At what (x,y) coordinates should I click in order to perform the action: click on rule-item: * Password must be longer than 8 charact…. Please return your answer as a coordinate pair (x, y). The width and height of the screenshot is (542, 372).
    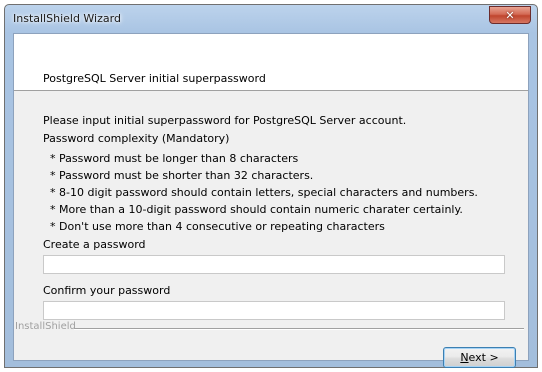
    Looking at the image, I should click on (174, 158).